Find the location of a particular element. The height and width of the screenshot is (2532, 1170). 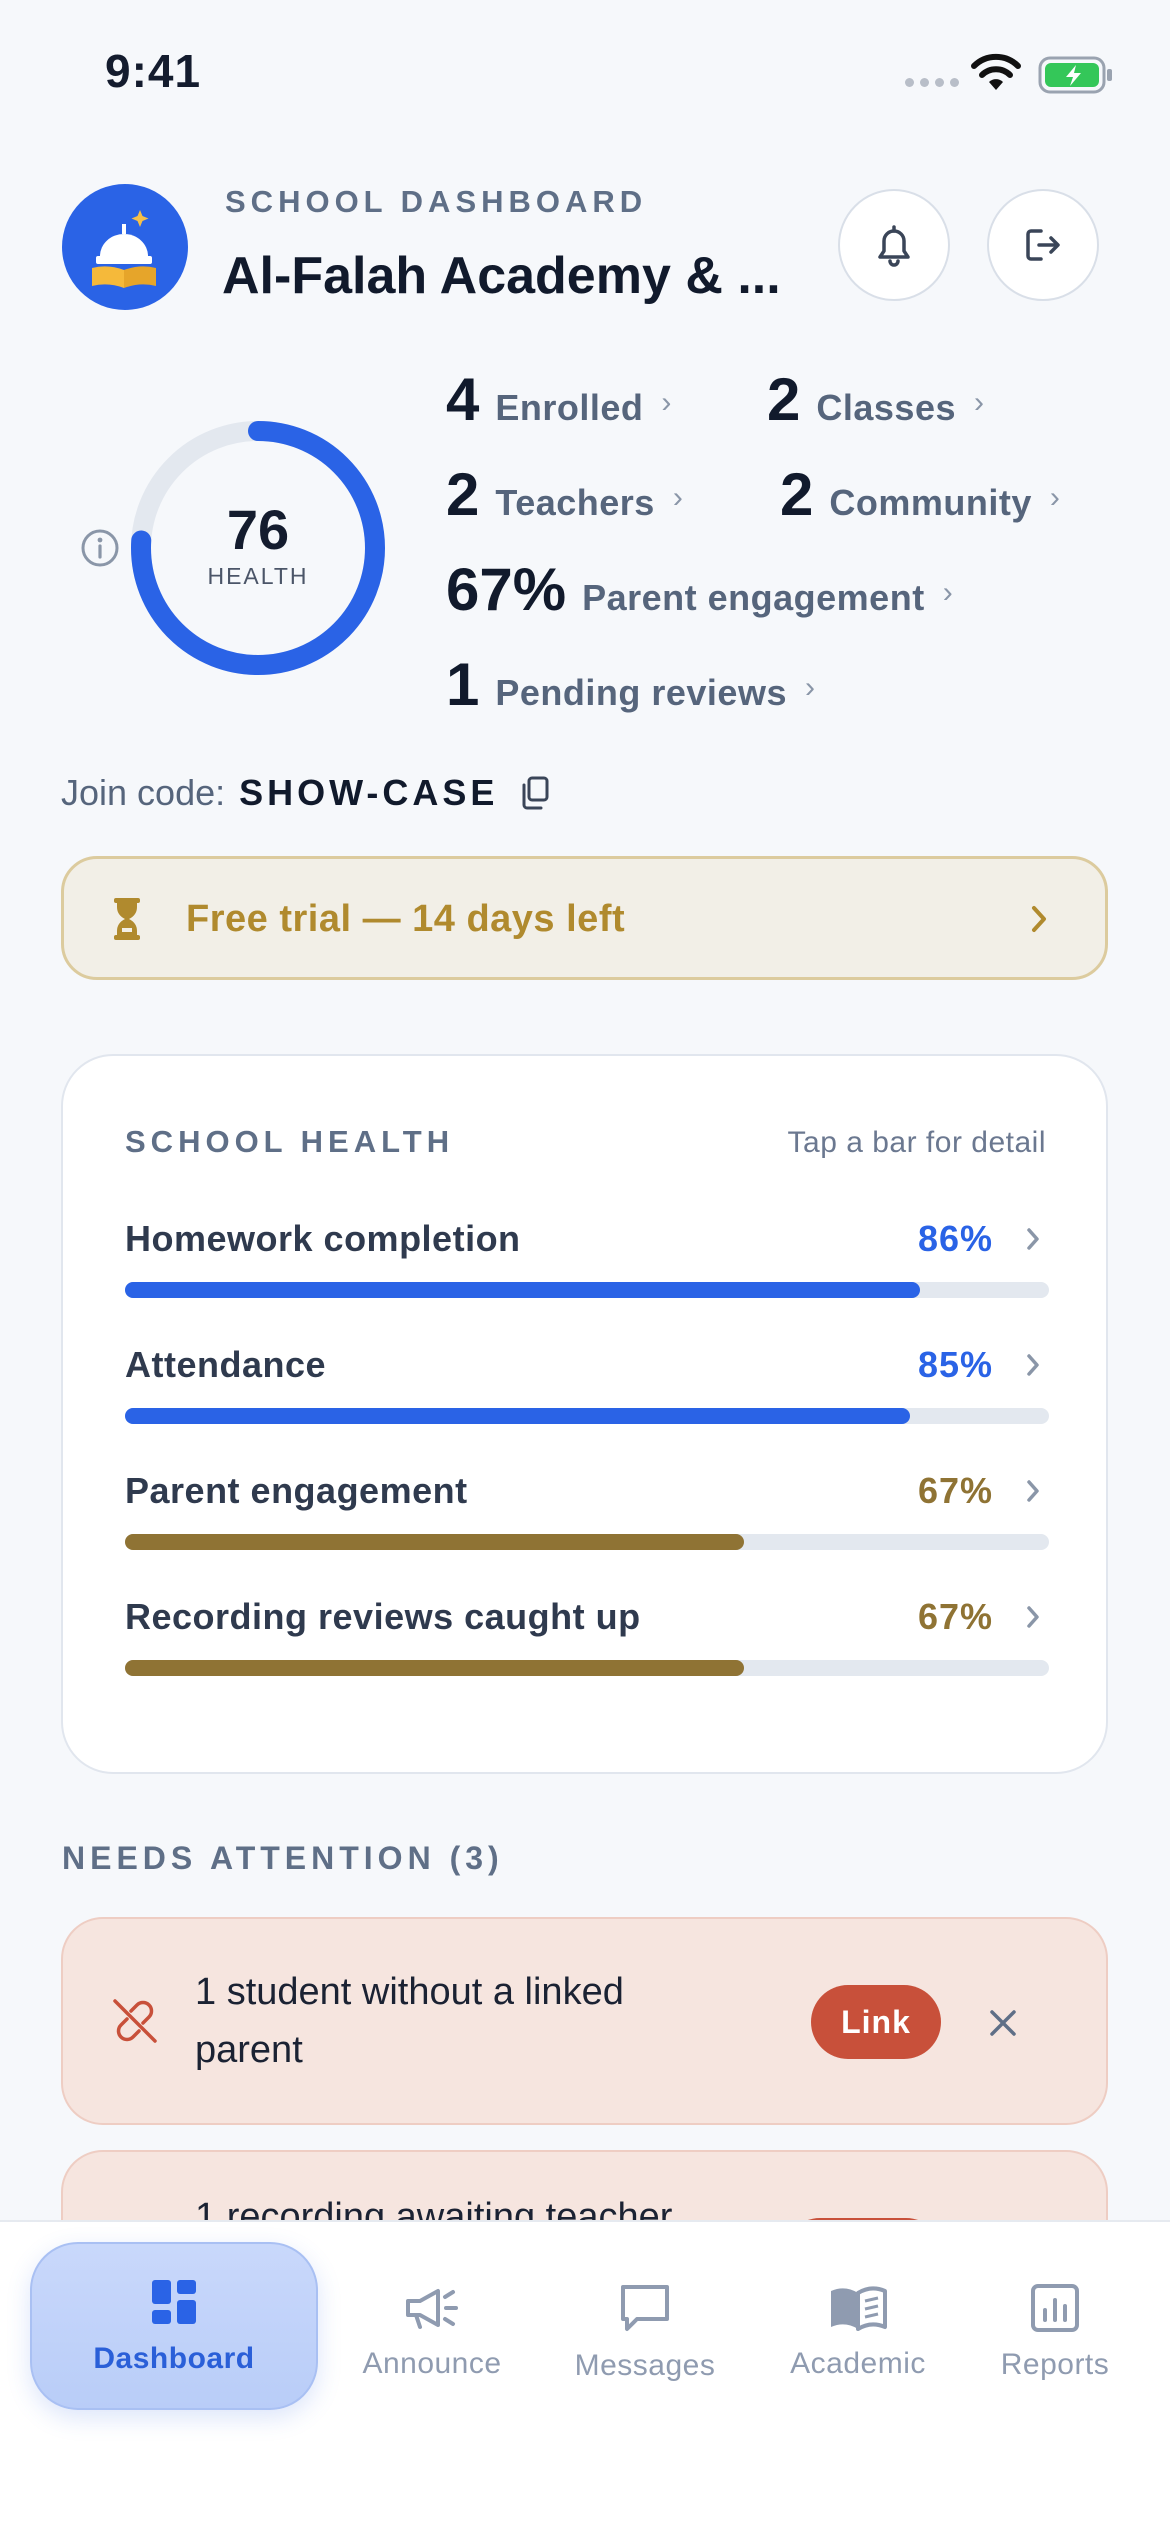

nav-label: Academic is located at coordinates (858, 2363).